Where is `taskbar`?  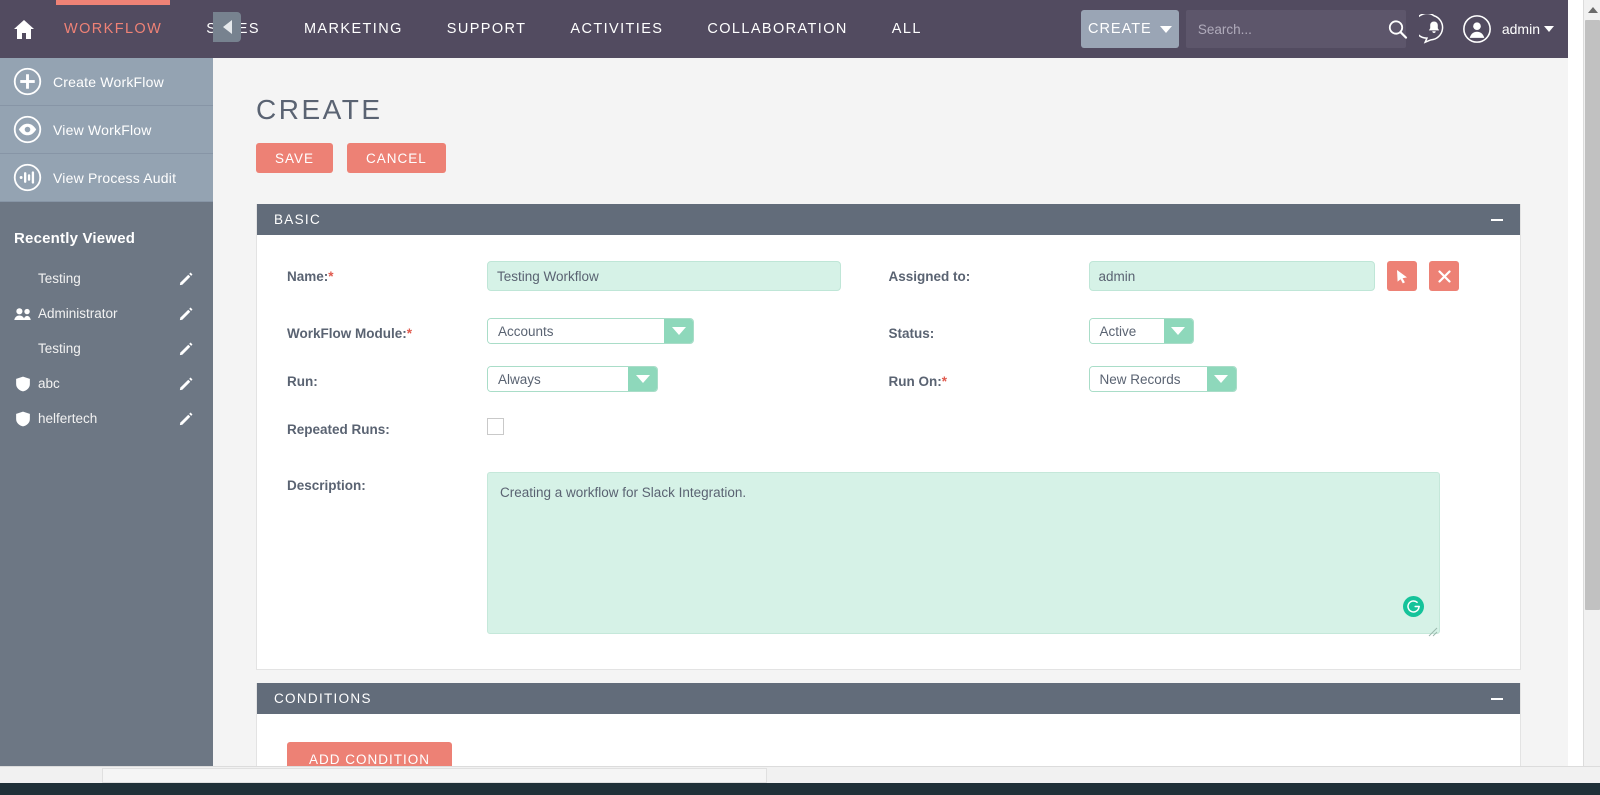
taskbar is located at coordinates (800, 789).